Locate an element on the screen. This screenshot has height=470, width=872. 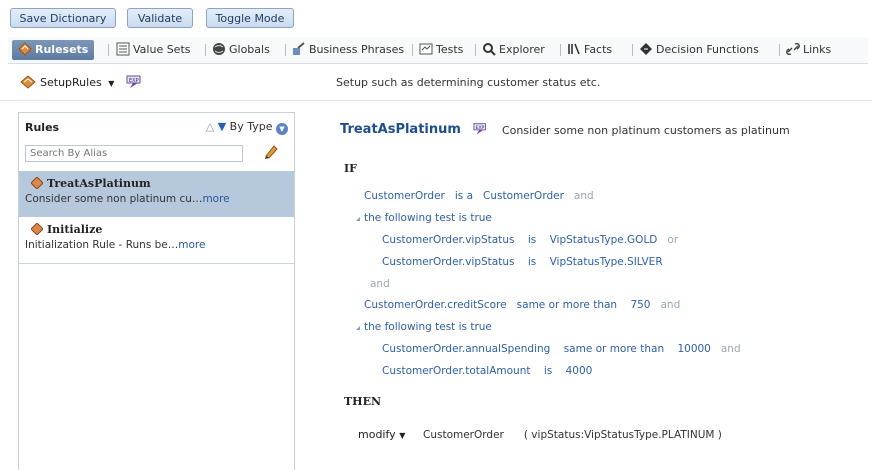
condition-value: 10000 is located at coordinates (693, 349).